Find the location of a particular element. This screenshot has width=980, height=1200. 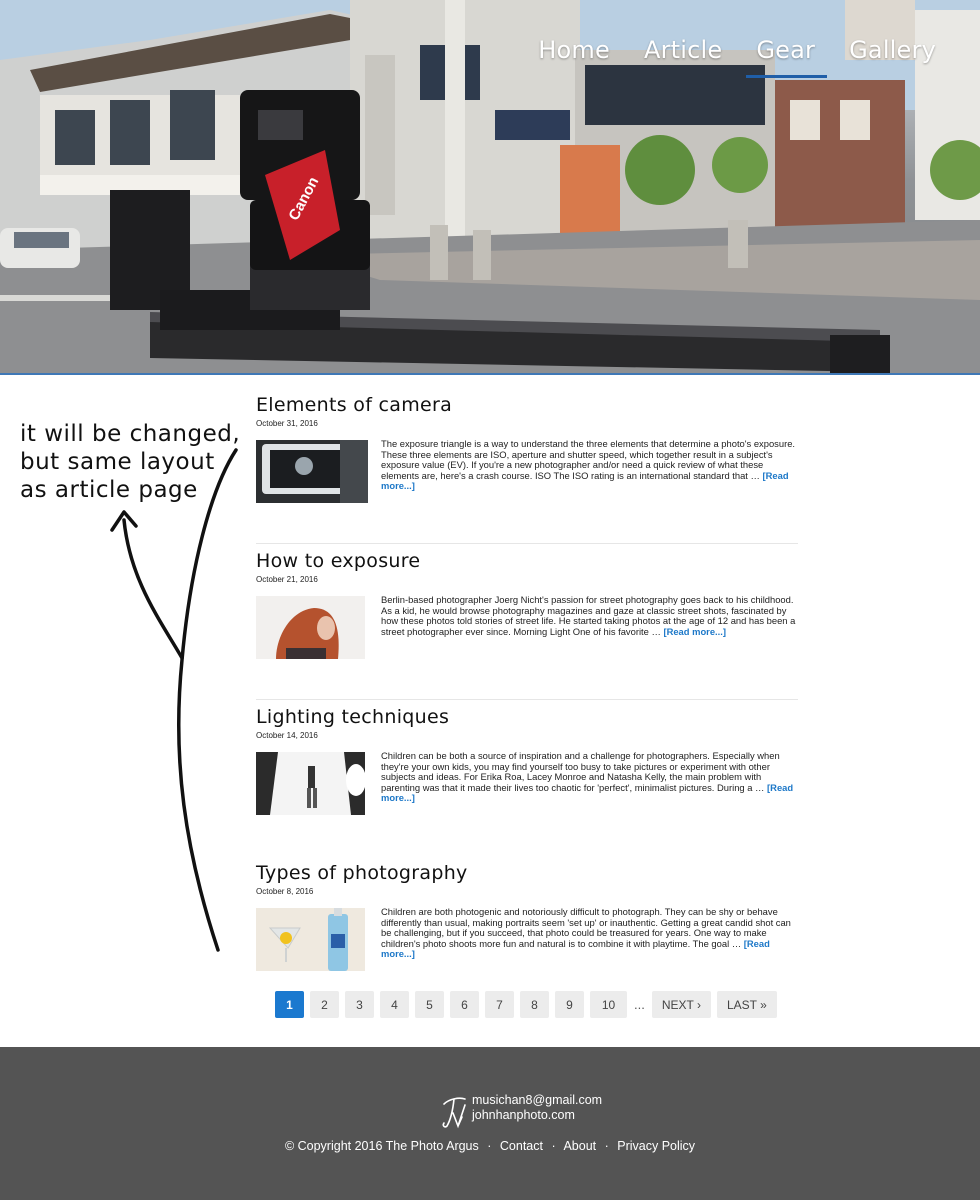

article-title: How to exposure is located at coordinates (338, 561).